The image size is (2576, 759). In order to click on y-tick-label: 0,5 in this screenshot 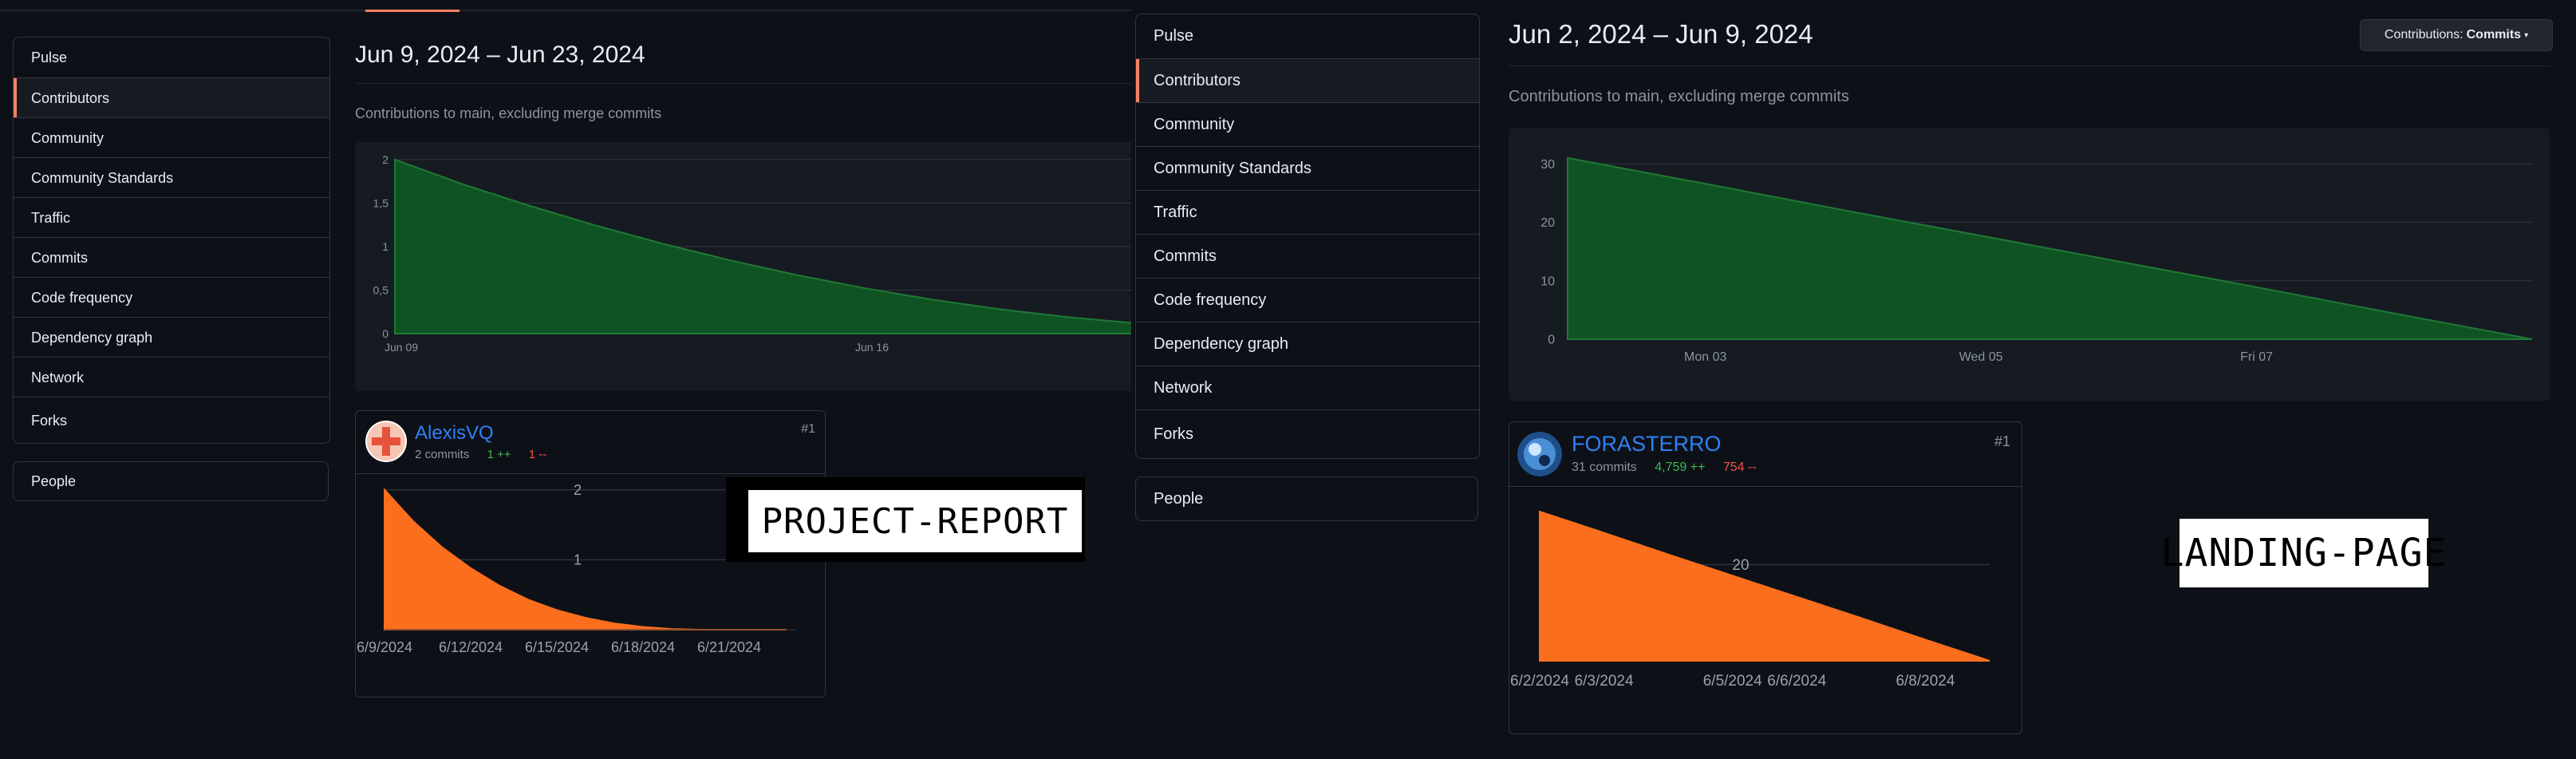, I will do `click(381, 289)`.